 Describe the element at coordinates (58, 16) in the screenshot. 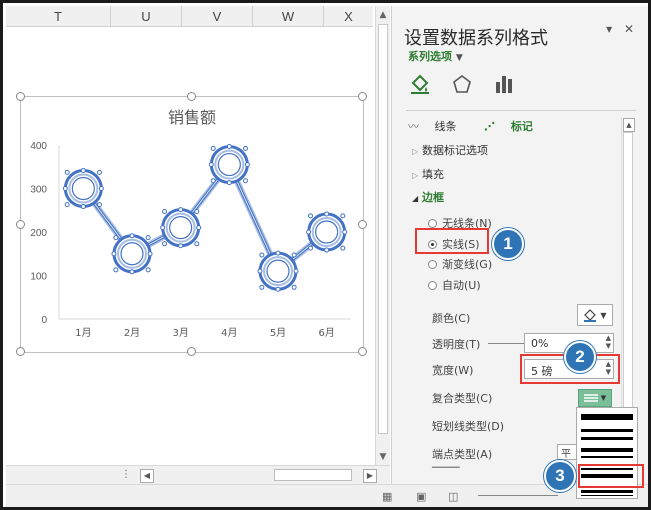

I see `column-header: T` at that location.